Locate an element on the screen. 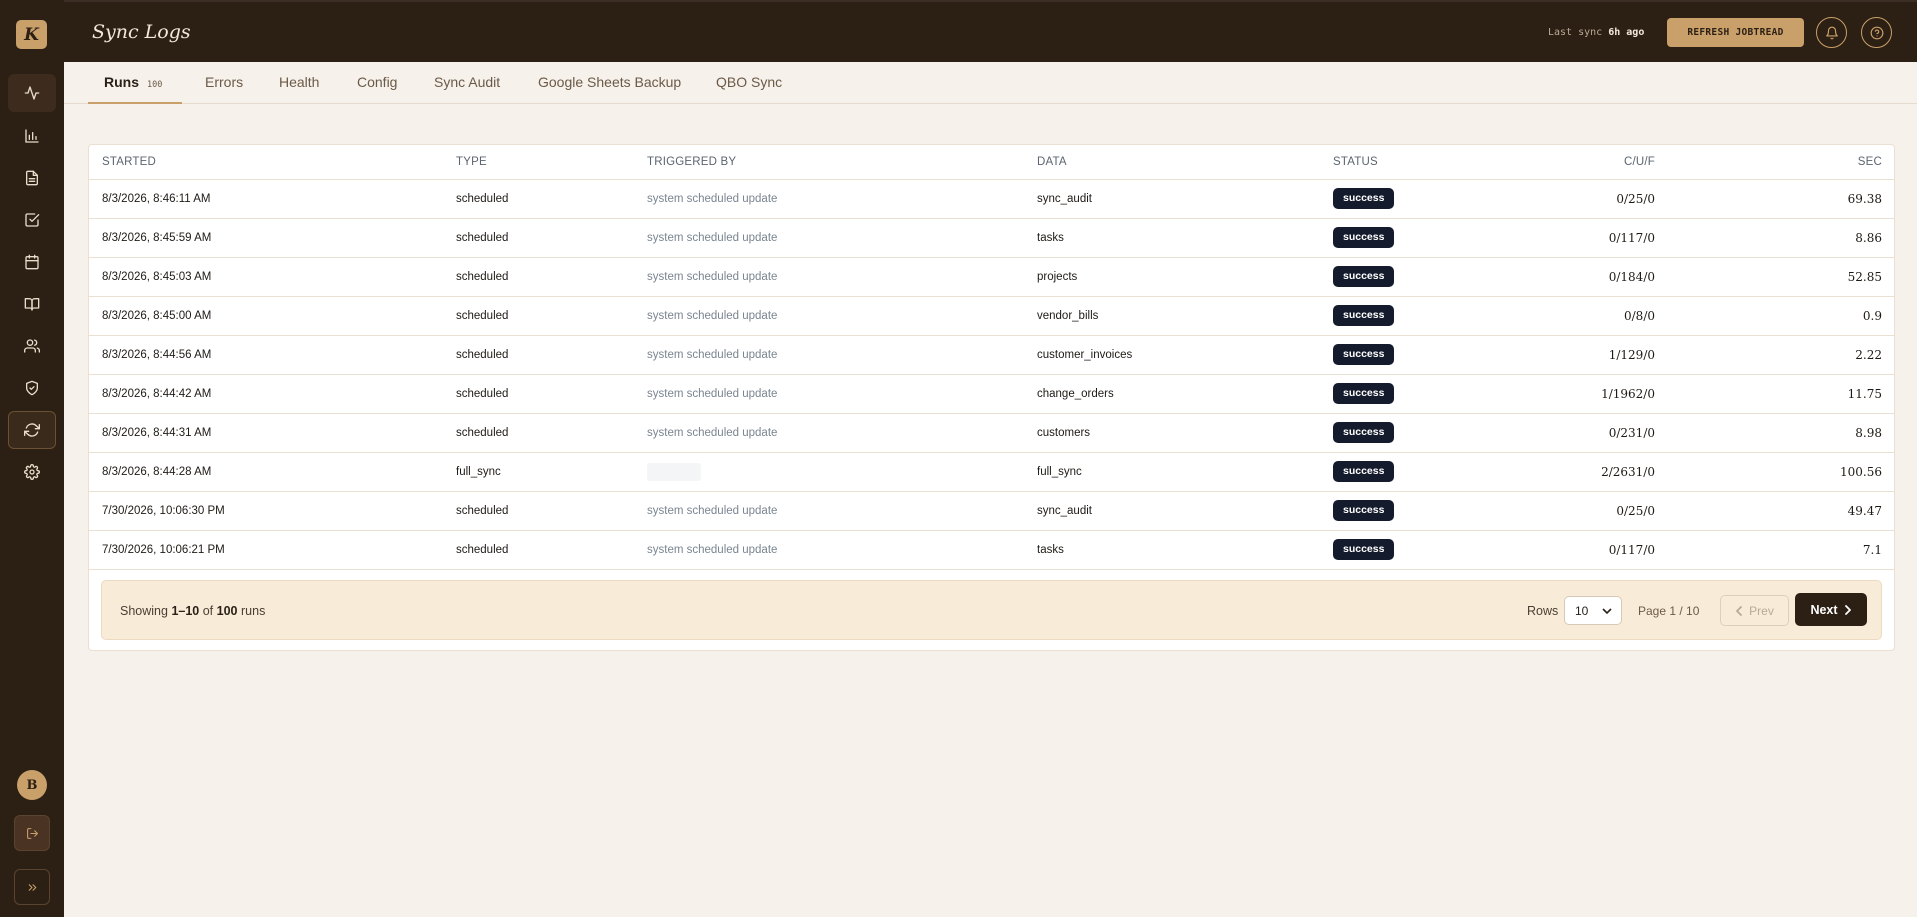  logout-button is located at coordinates (32, 833).